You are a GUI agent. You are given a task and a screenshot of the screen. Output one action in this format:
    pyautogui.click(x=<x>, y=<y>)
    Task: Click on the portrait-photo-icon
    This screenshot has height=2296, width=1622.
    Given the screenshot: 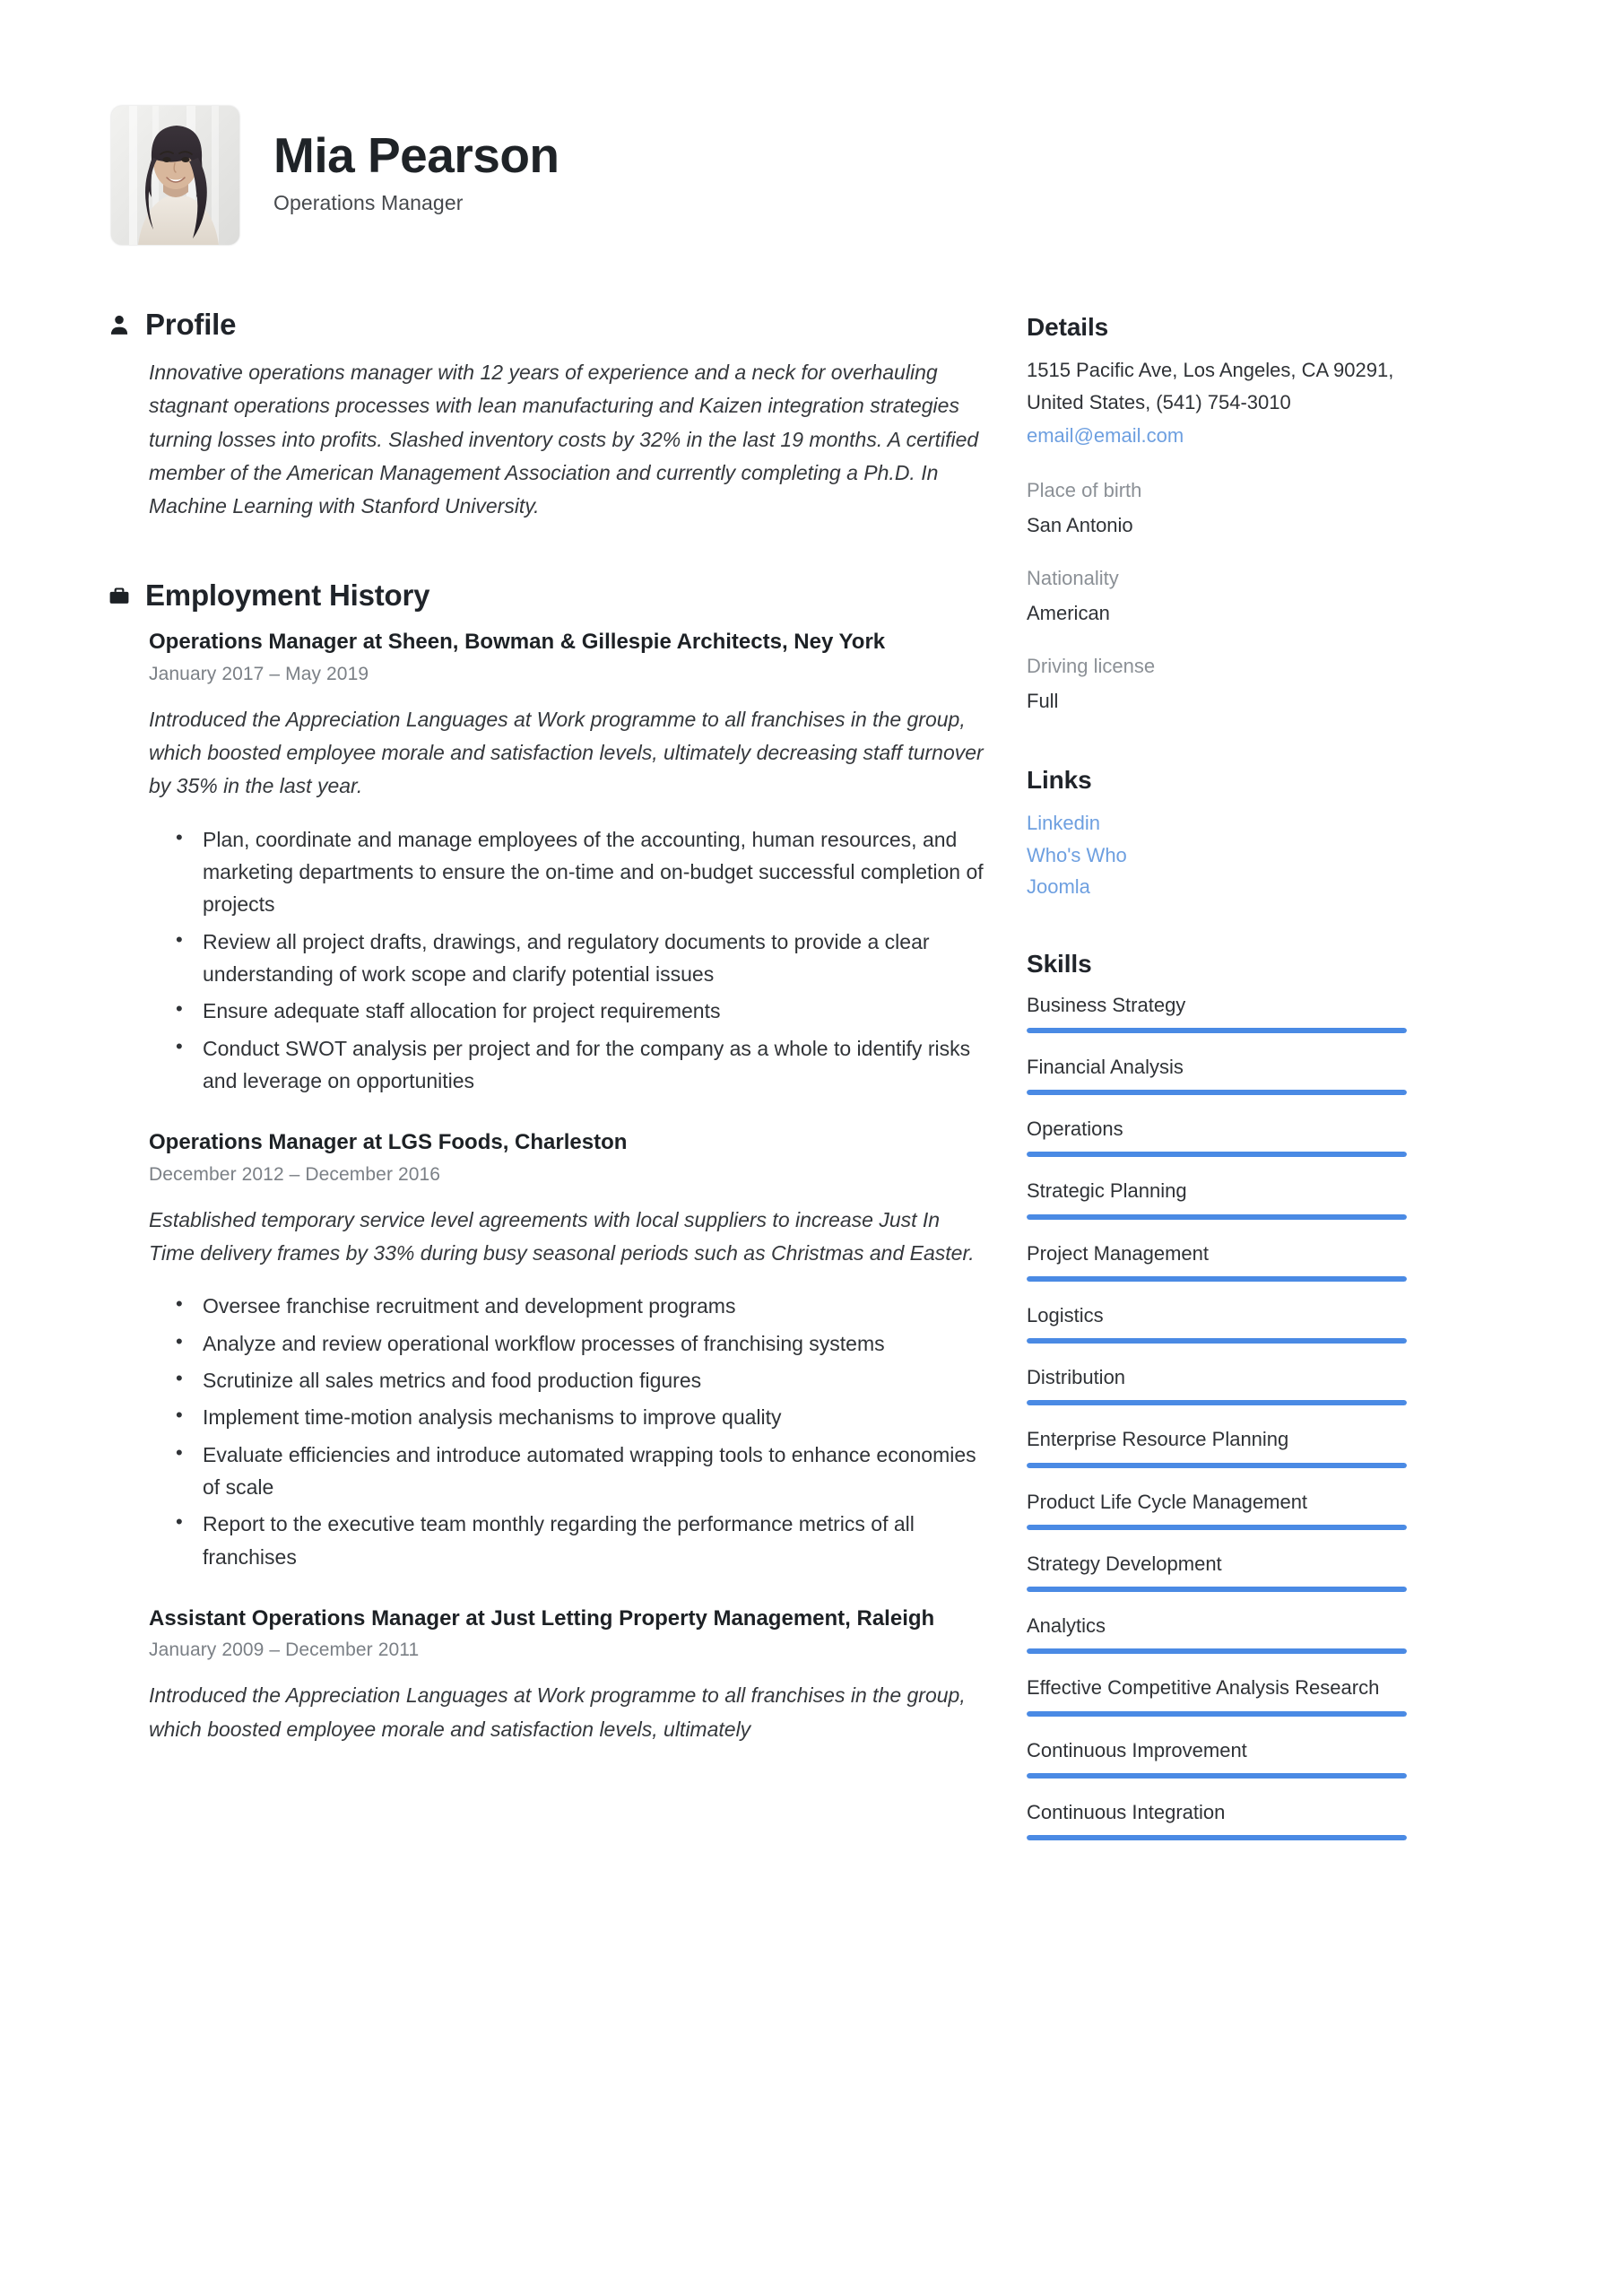 What is the action you would take?
    pyautogui.click(x=175, y=175)
    